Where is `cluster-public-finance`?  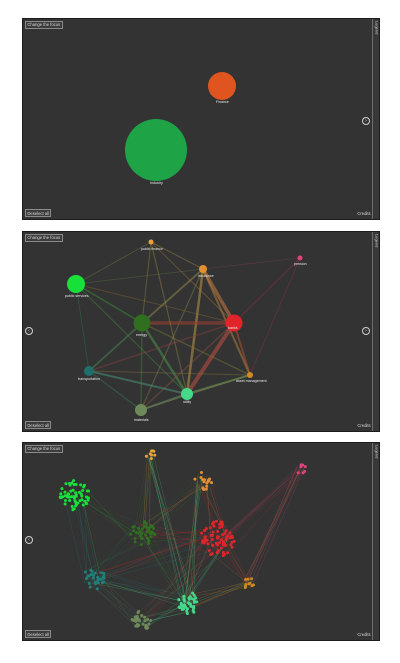
cluster-public-finance is located at coordinates (150, 455).